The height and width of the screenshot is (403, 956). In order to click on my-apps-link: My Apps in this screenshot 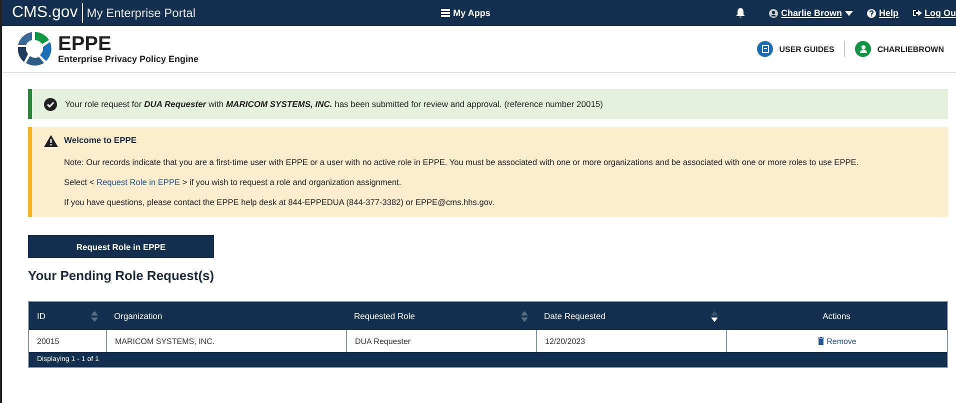, I will do `click(465, 13)`.